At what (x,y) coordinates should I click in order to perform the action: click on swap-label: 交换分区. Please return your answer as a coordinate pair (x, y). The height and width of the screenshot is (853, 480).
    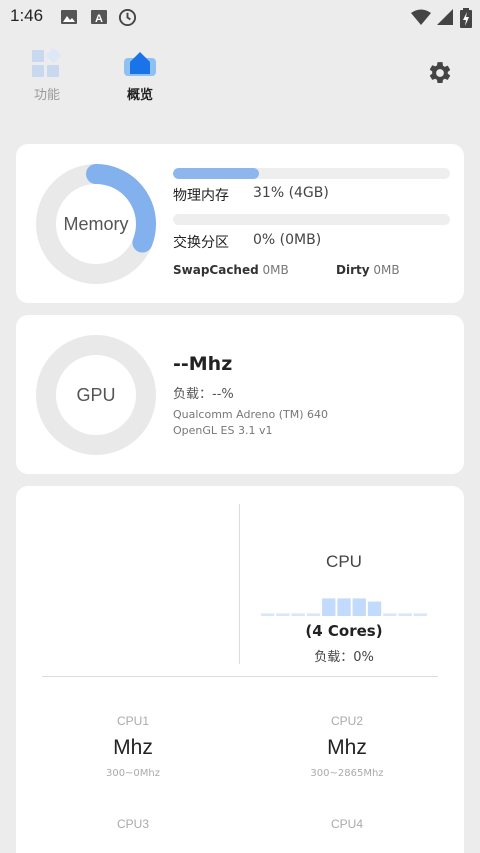
    Looking at the image, I should click on (201, 243).